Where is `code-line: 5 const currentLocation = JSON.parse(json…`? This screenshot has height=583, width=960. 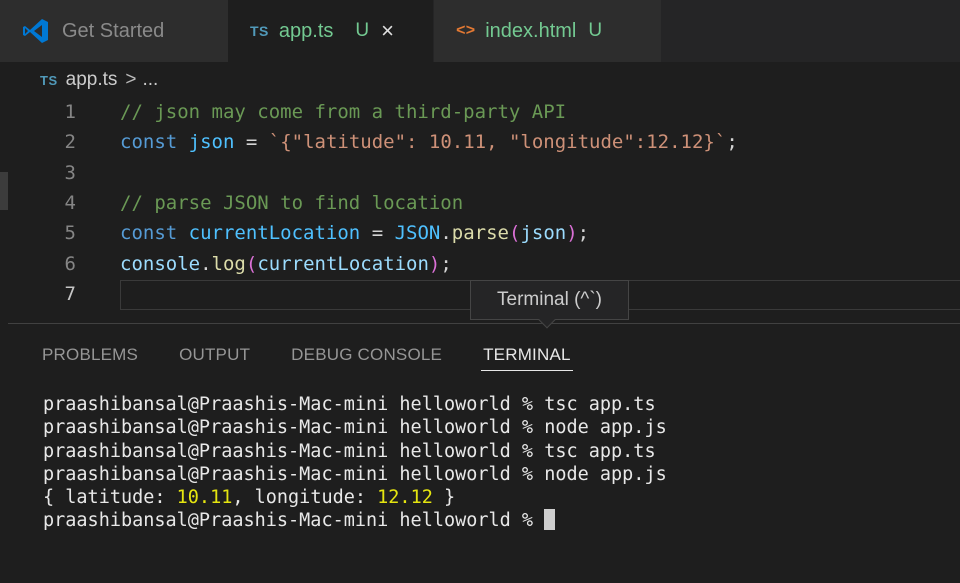 code-line: 5 const currentLocation = JSON.parse(json… is located at coordinates (480, 233).